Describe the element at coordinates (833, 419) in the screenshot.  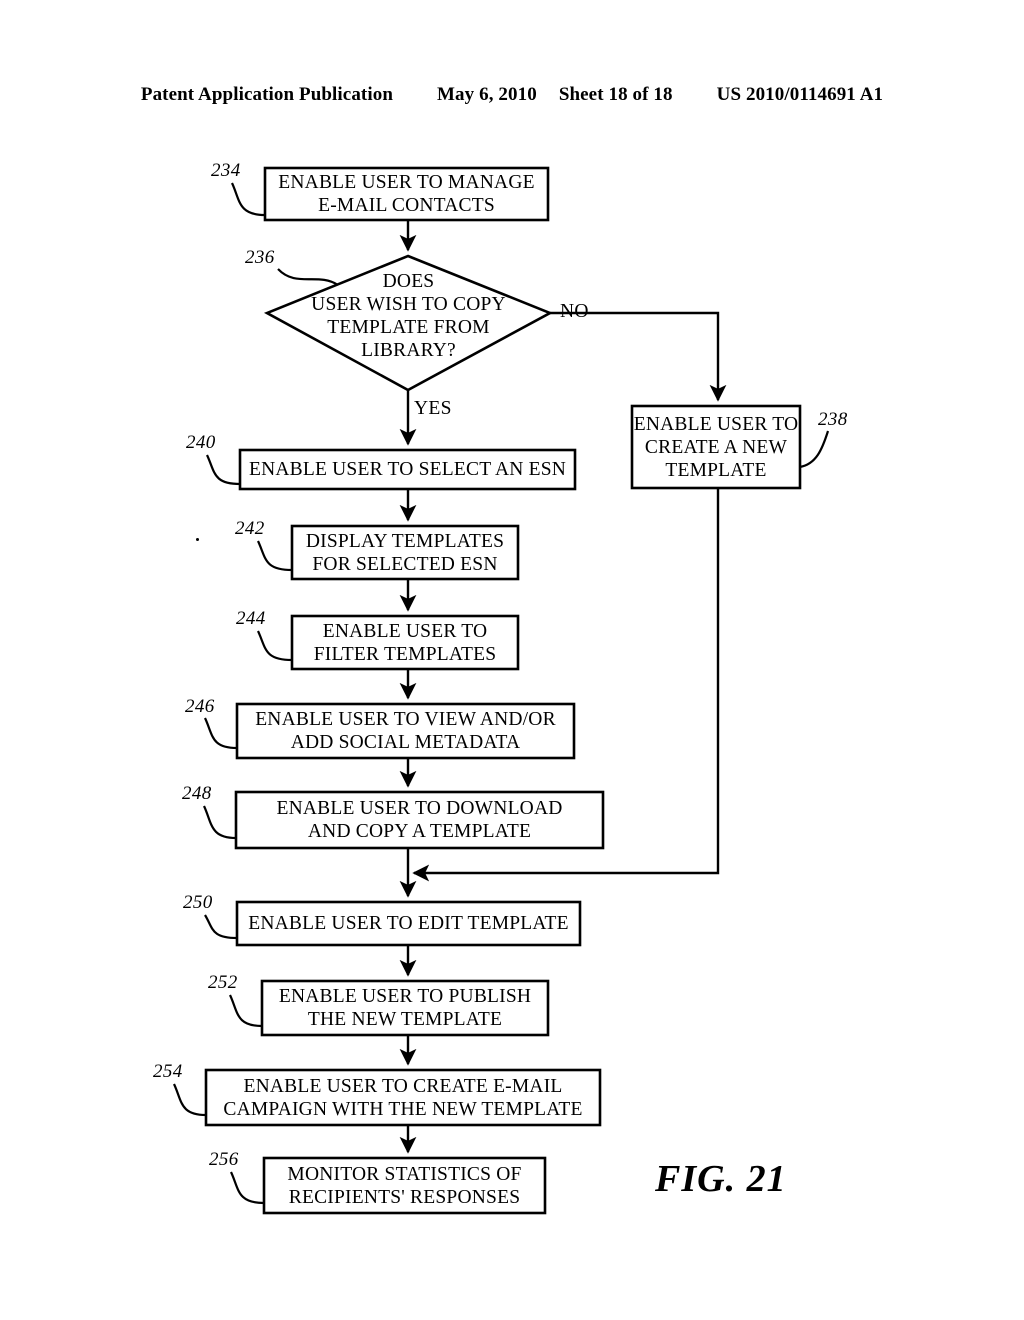
I see `ref-number-238: 238` at that location.